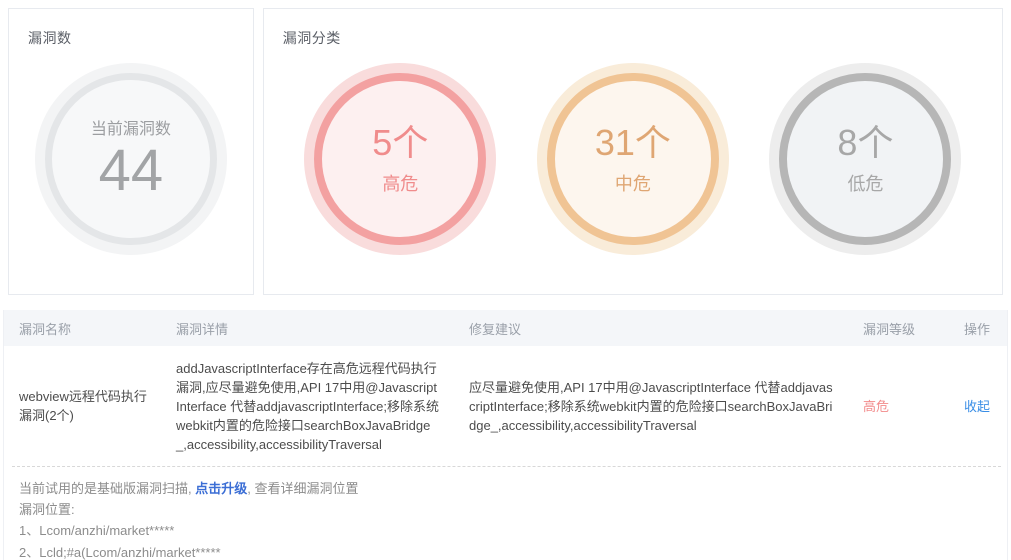  Describe the element at coordinates (202, 329) in the screenshot. I see `column-header-detail: 漏洞详情` at that location.